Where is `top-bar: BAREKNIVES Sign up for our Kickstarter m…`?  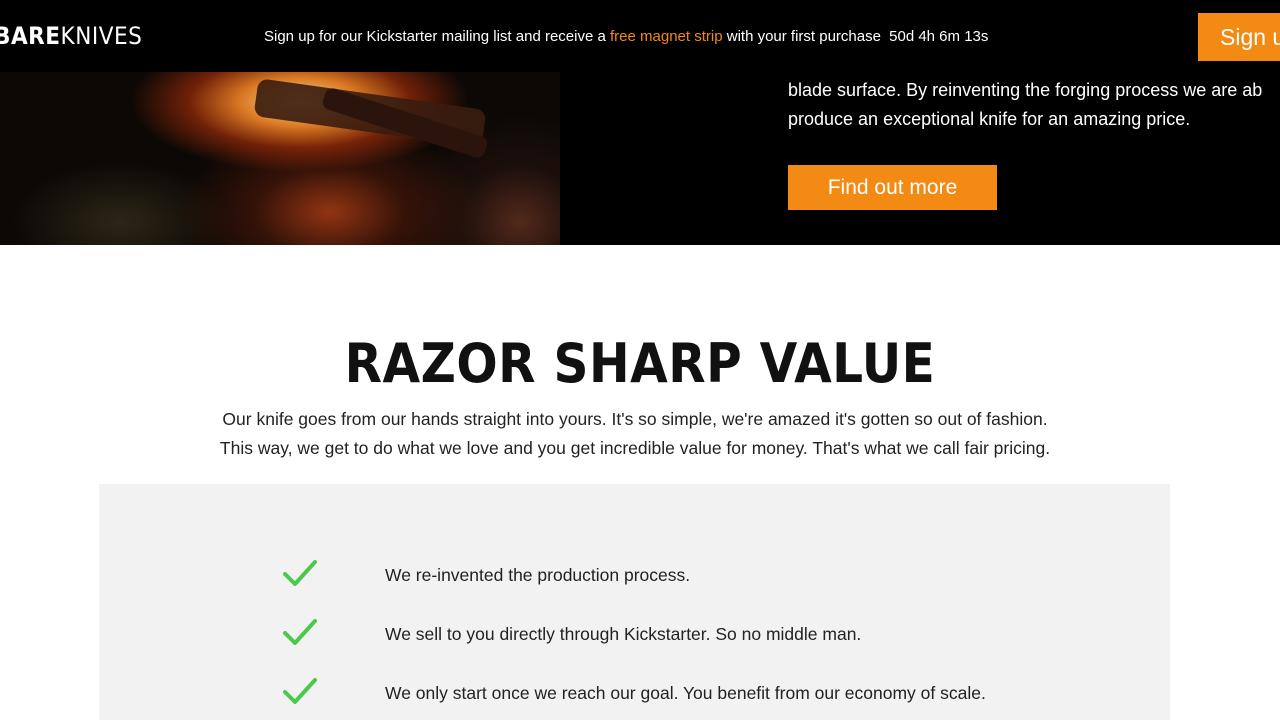
top-bar: BAREKNIVES Sign up for our Kickstarter m… is located at coordinates (640, 36).